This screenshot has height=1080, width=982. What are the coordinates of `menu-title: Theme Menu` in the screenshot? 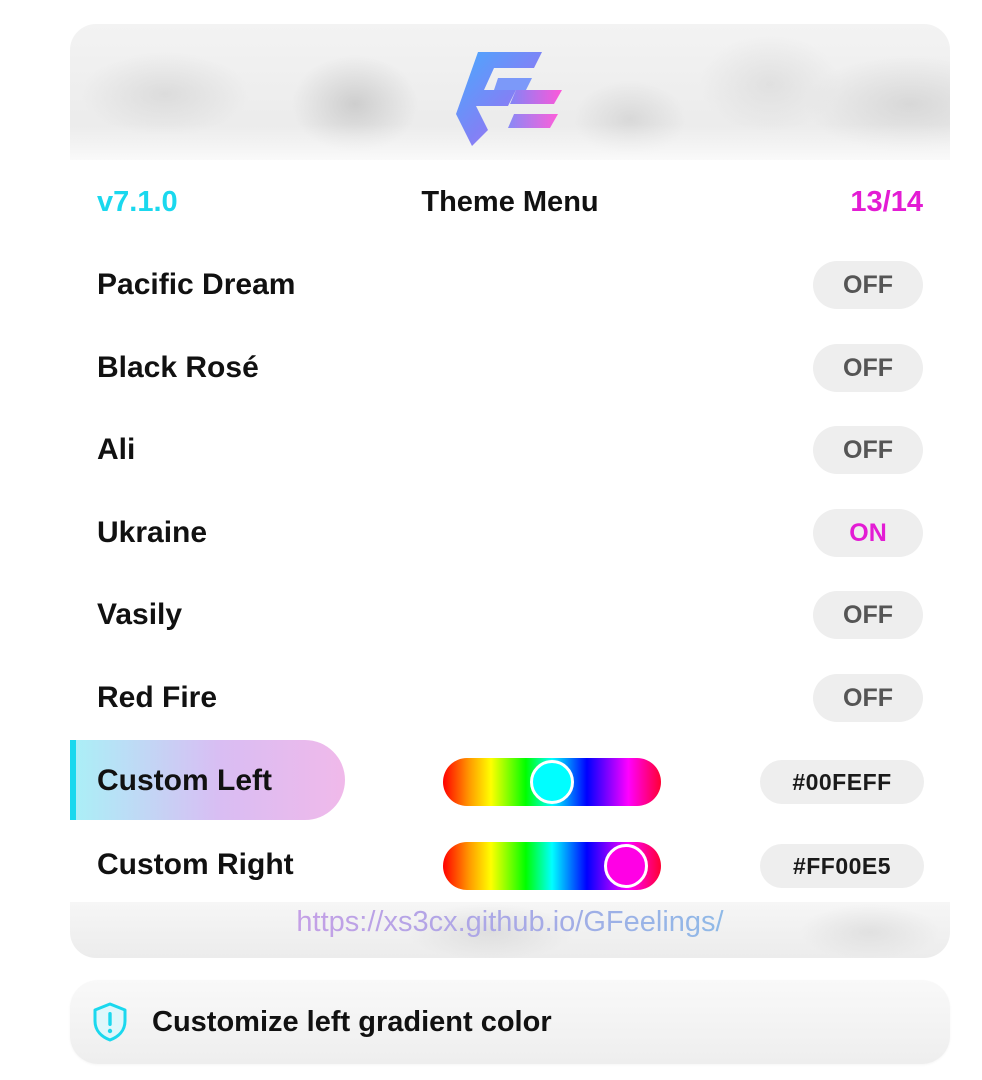 It's located at (510, 202).